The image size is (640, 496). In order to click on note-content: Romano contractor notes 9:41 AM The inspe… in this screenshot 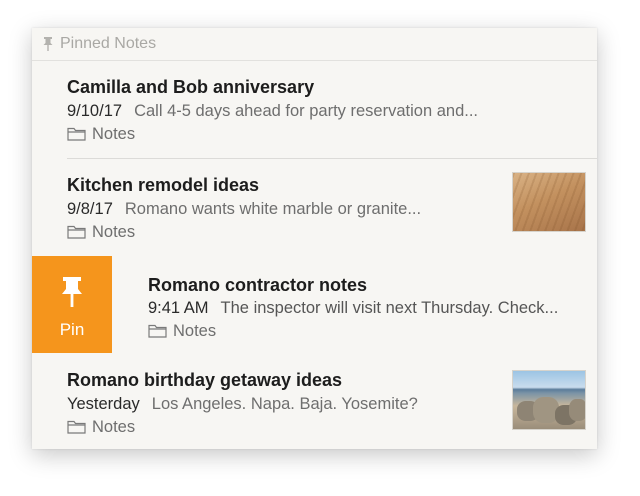, I will do `click(354, 304)`.